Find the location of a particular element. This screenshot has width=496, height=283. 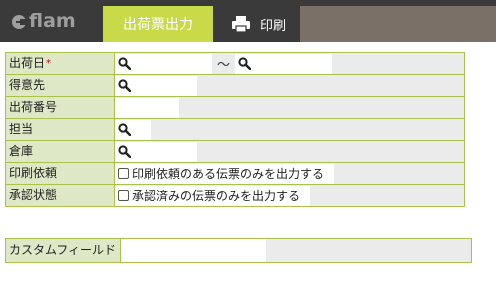

tab-ship-slip-output-label: 出荷票出力 is located at coordinates (158, 25).